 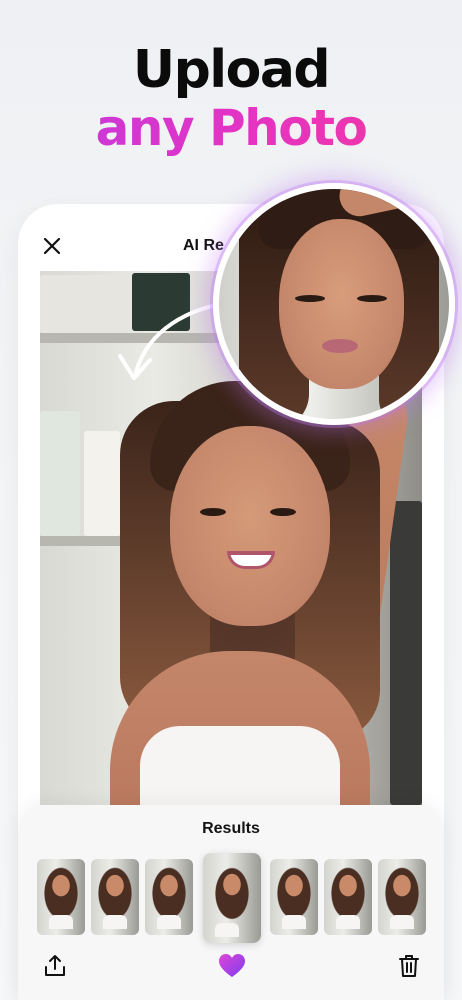 I want to click on favorite-button, so click(x=232, y=966).